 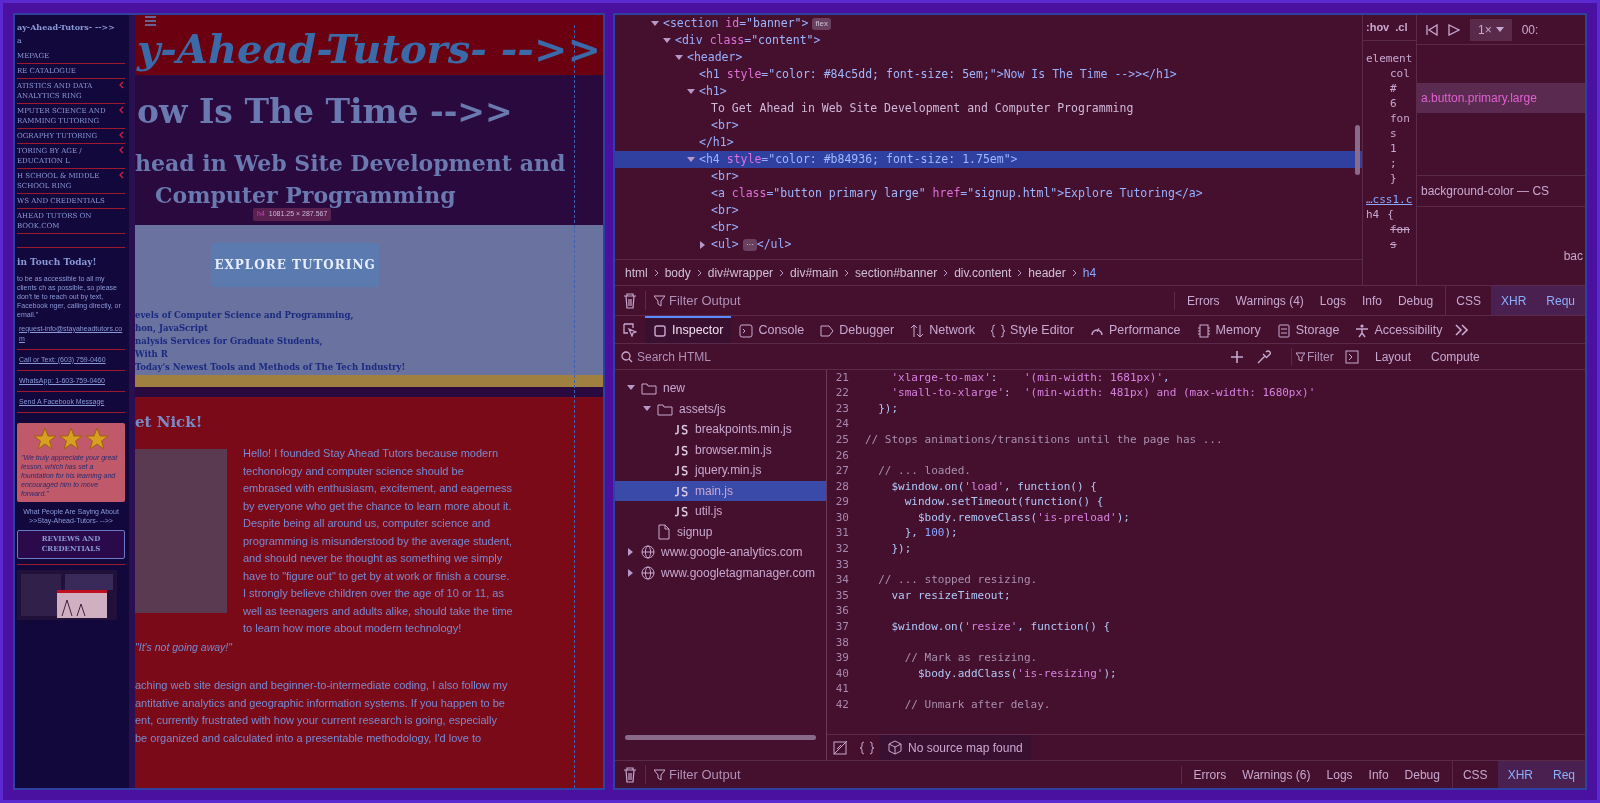 I want to click on search-html-field: Search HTML, so click(x=930, y=356).